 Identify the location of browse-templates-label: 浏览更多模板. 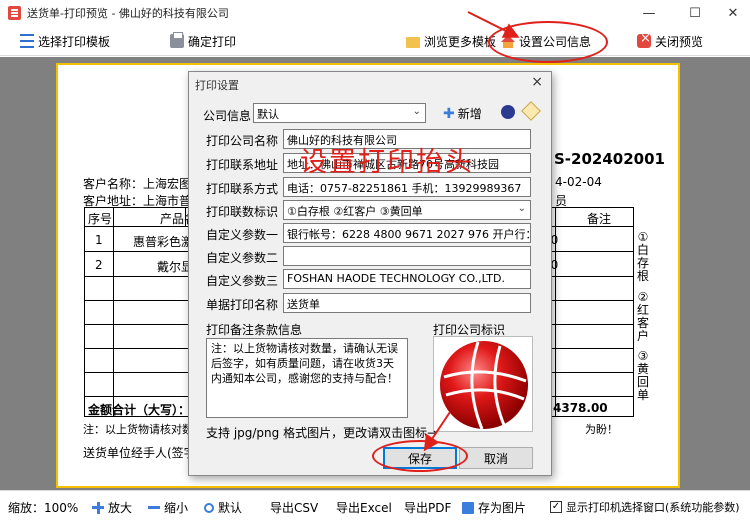
(460, 41).